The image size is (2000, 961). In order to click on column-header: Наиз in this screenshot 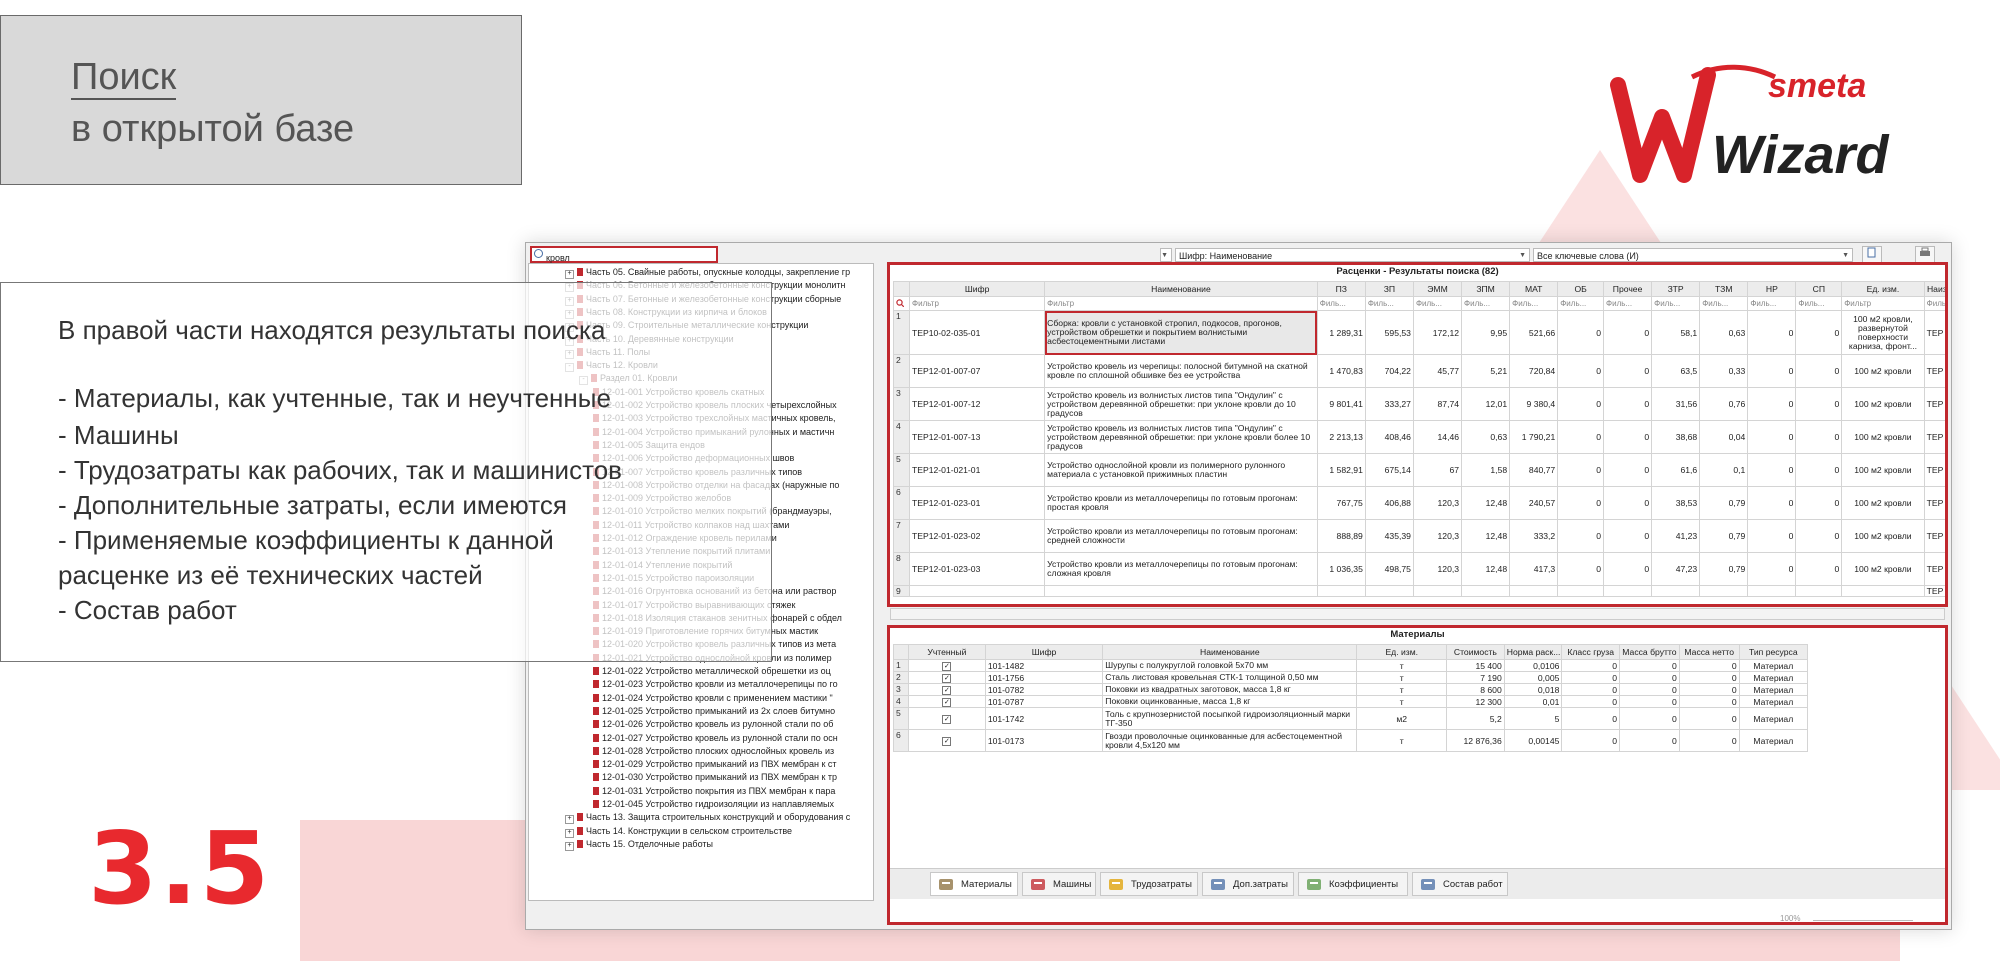, I will do `click(1934, 289)`.